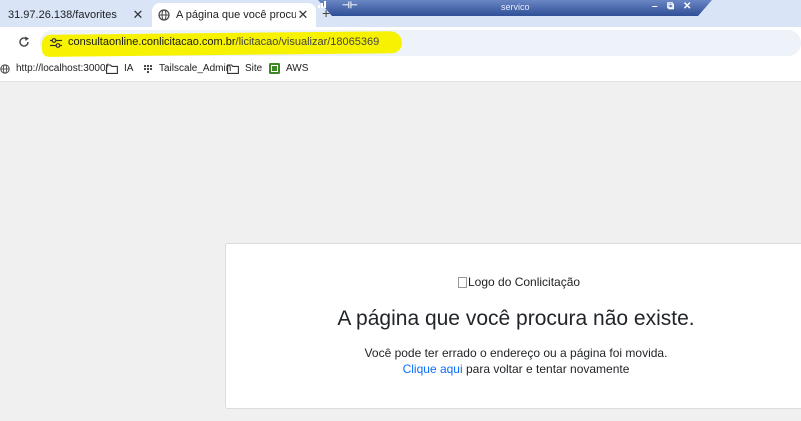  Describe the element at coordinates (322, 4) in the screenshot. I see `signal-icon` at that location.